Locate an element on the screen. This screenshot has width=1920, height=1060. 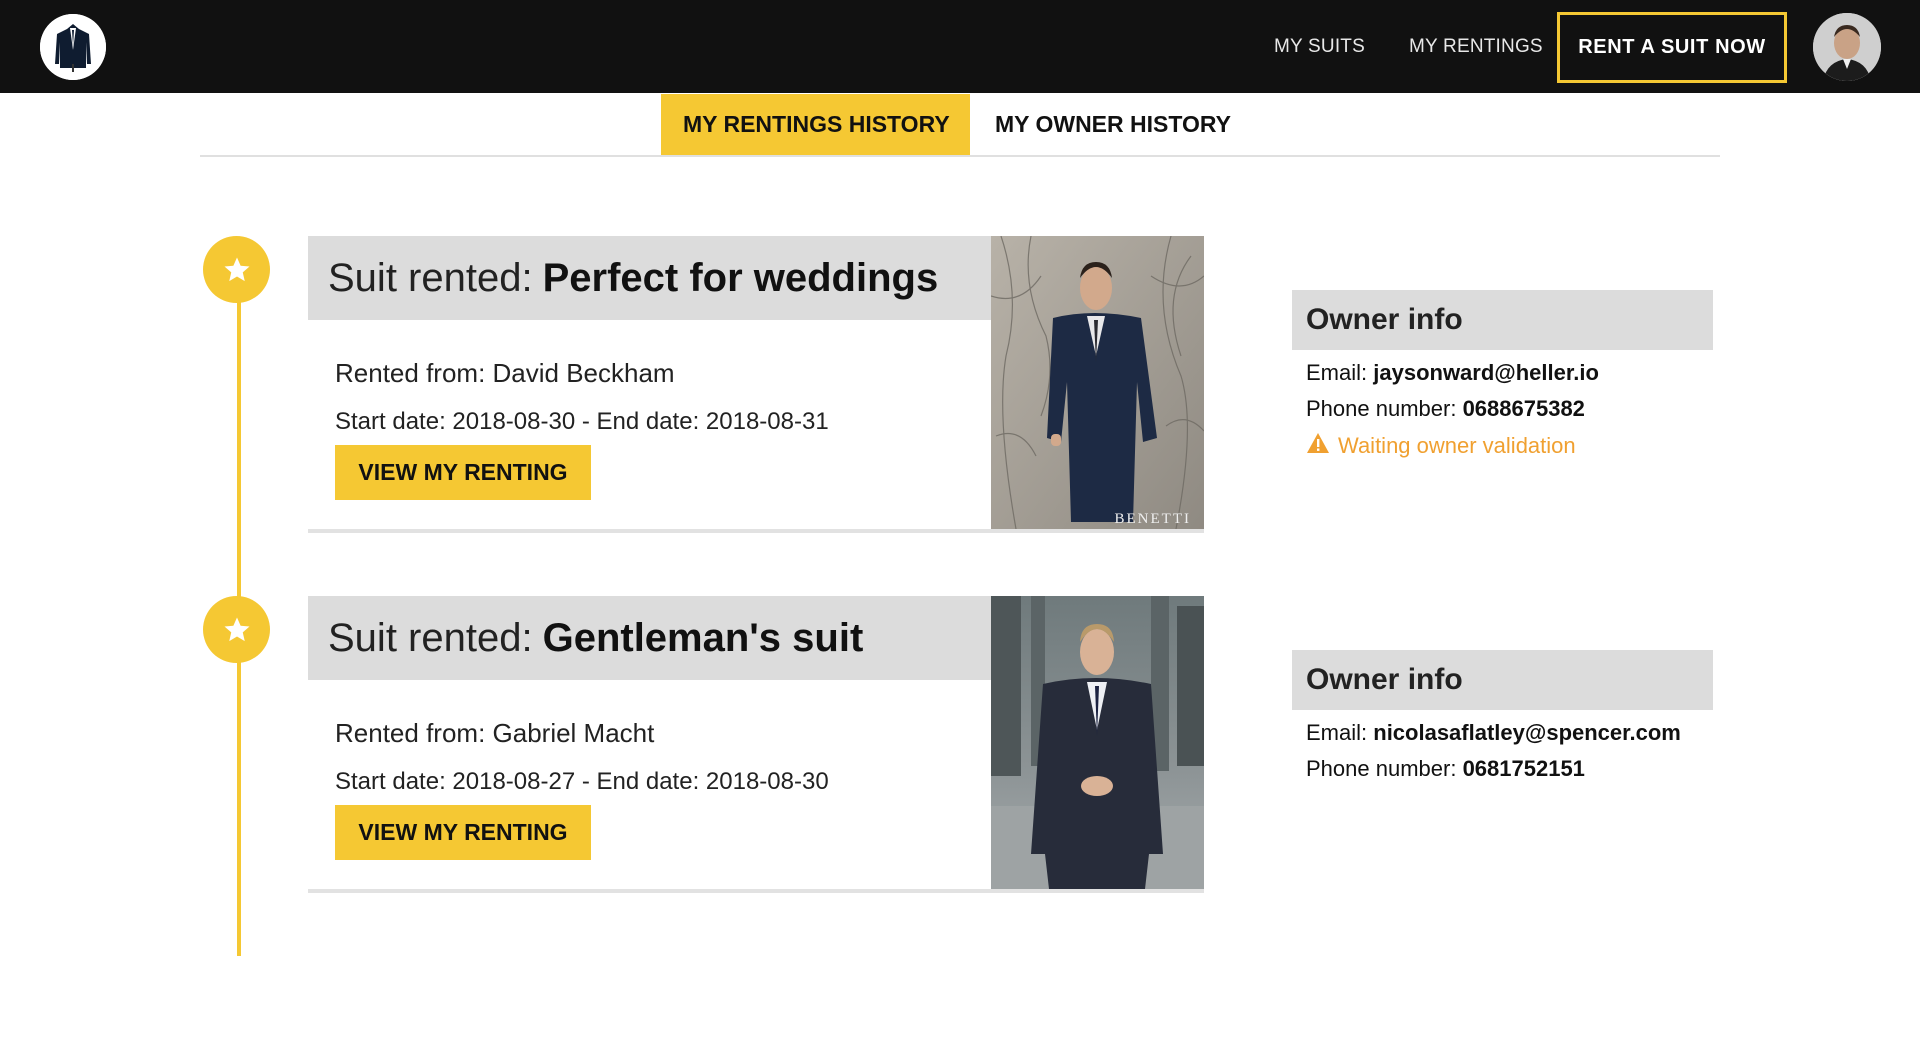
owner-phone: Phone number: 0681752151 is located at coordinates (1509, 769).